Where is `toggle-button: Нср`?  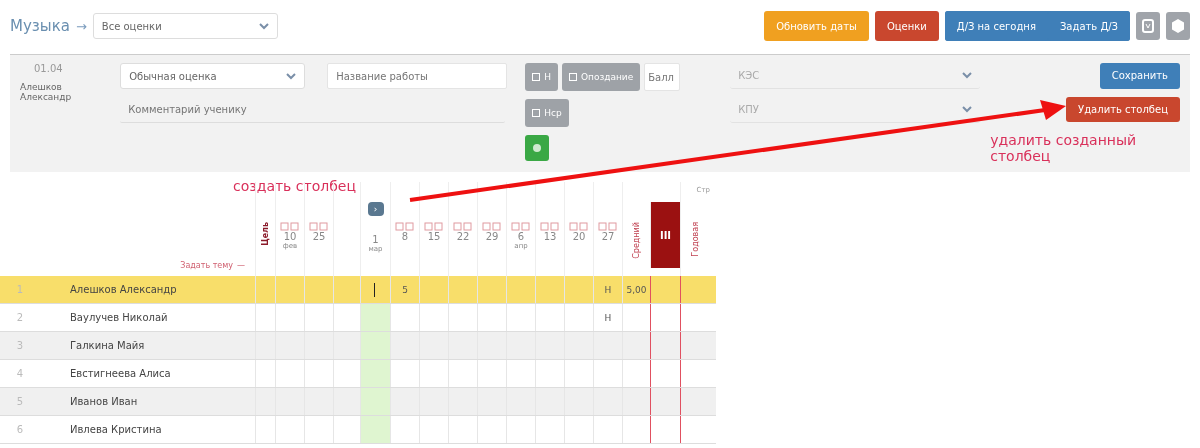 toggle-button: Нср is located at coordinates (547, 113).